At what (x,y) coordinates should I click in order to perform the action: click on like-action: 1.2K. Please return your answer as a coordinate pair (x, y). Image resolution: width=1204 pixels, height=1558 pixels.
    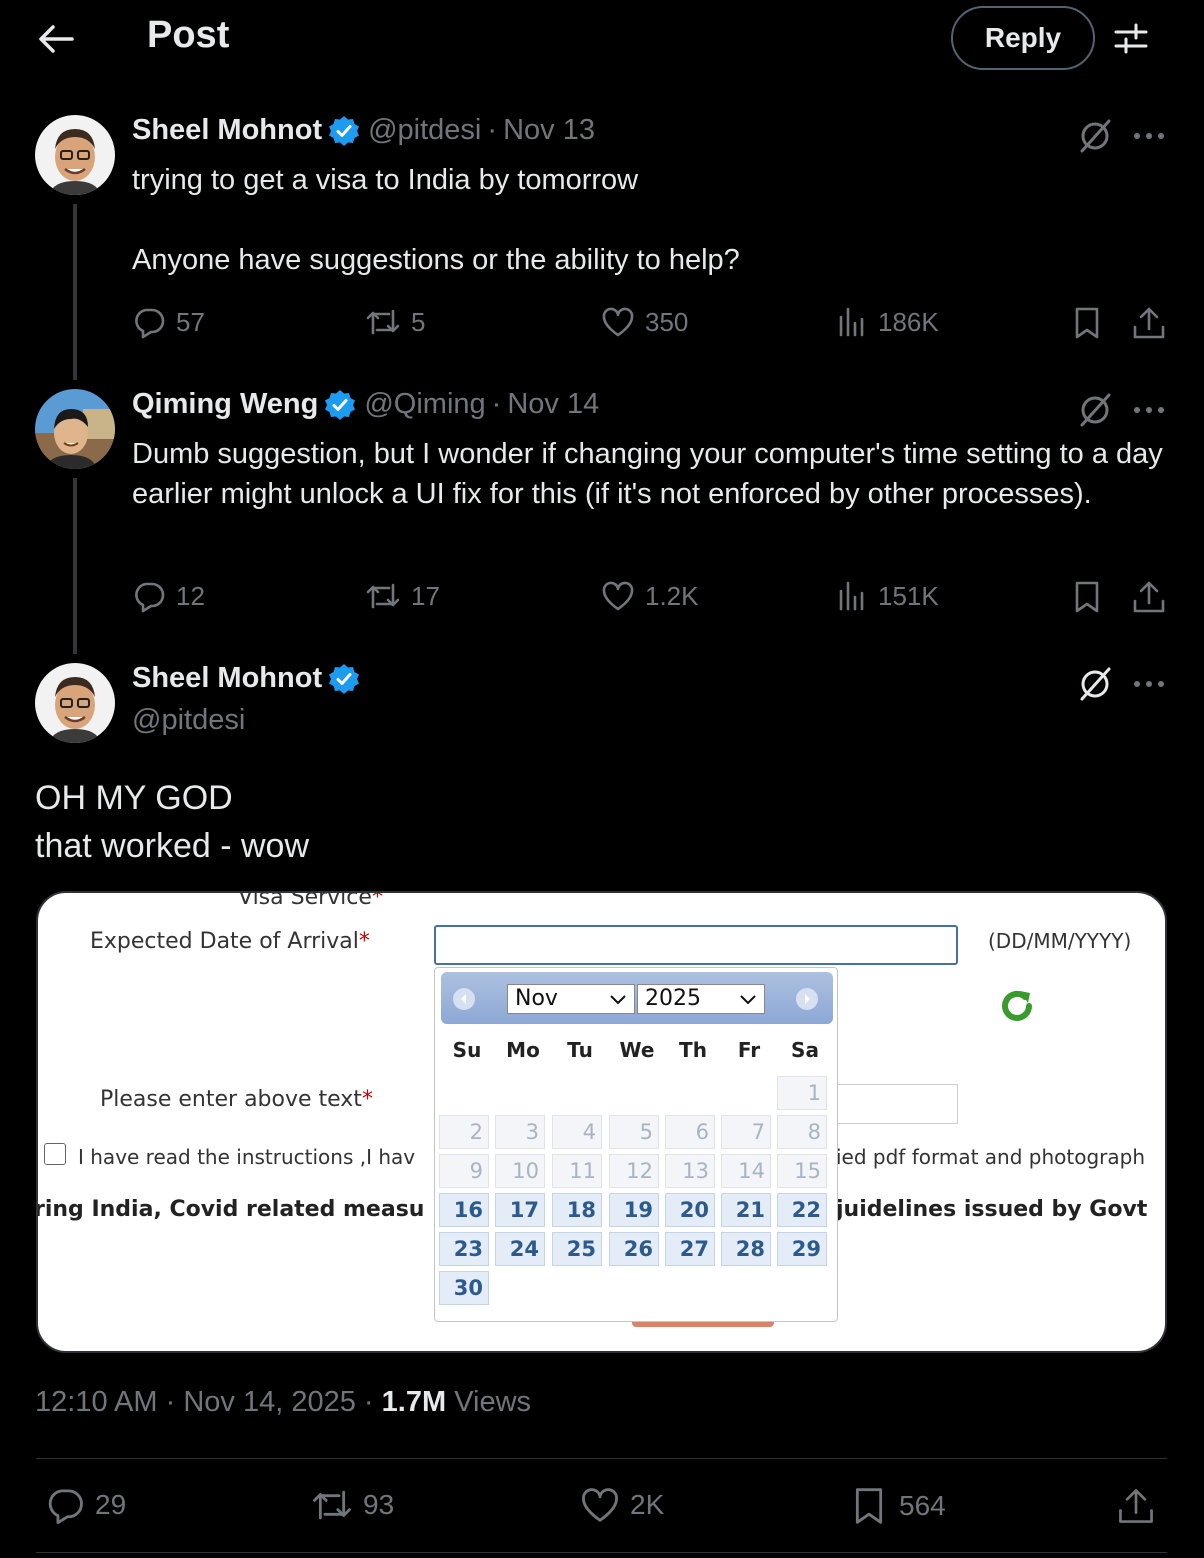
    Looking at the image, I should click on (650, 596).